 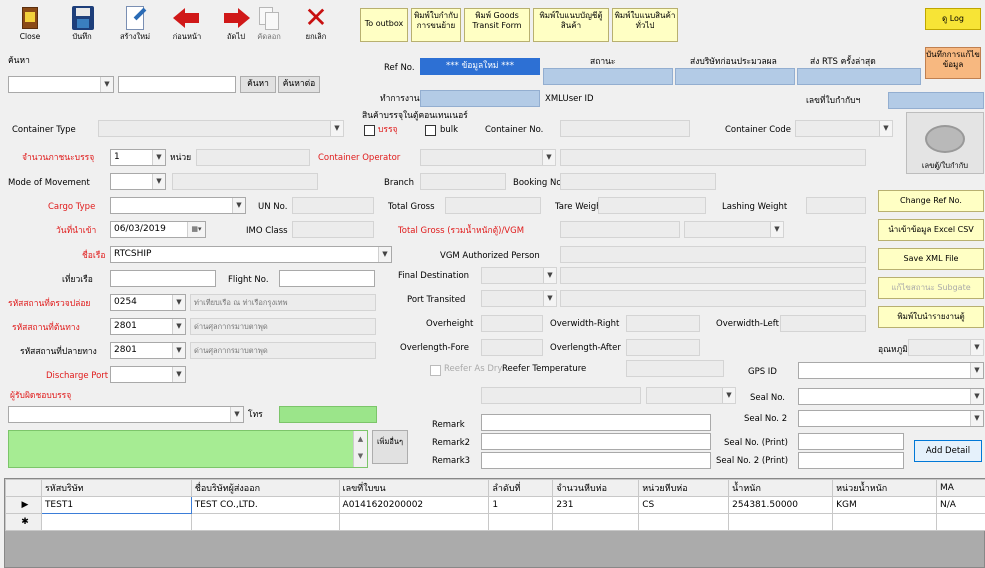 What do you see at coordinates (561, 395) in the screenshot?
I see `temp-field` at bounding box center [561, 395].